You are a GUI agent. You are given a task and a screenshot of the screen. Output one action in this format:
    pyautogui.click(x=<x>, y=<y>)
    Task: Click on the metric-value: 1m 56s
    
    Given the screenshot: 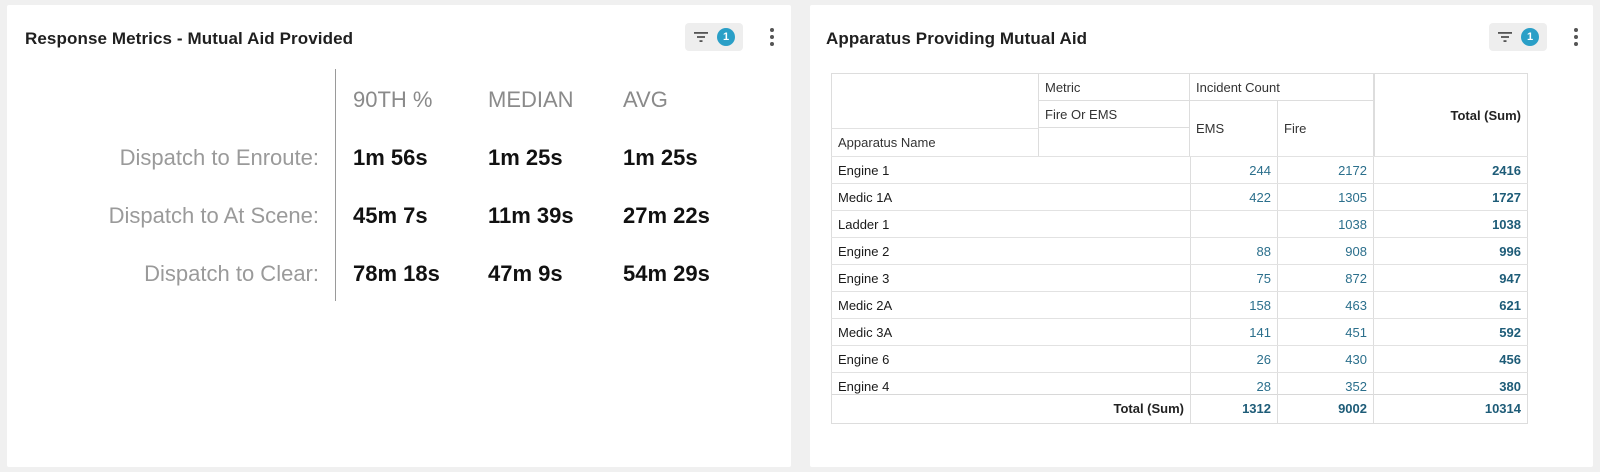 What is the action you would take?
    pyautogui.click(x=390, y=157)
    